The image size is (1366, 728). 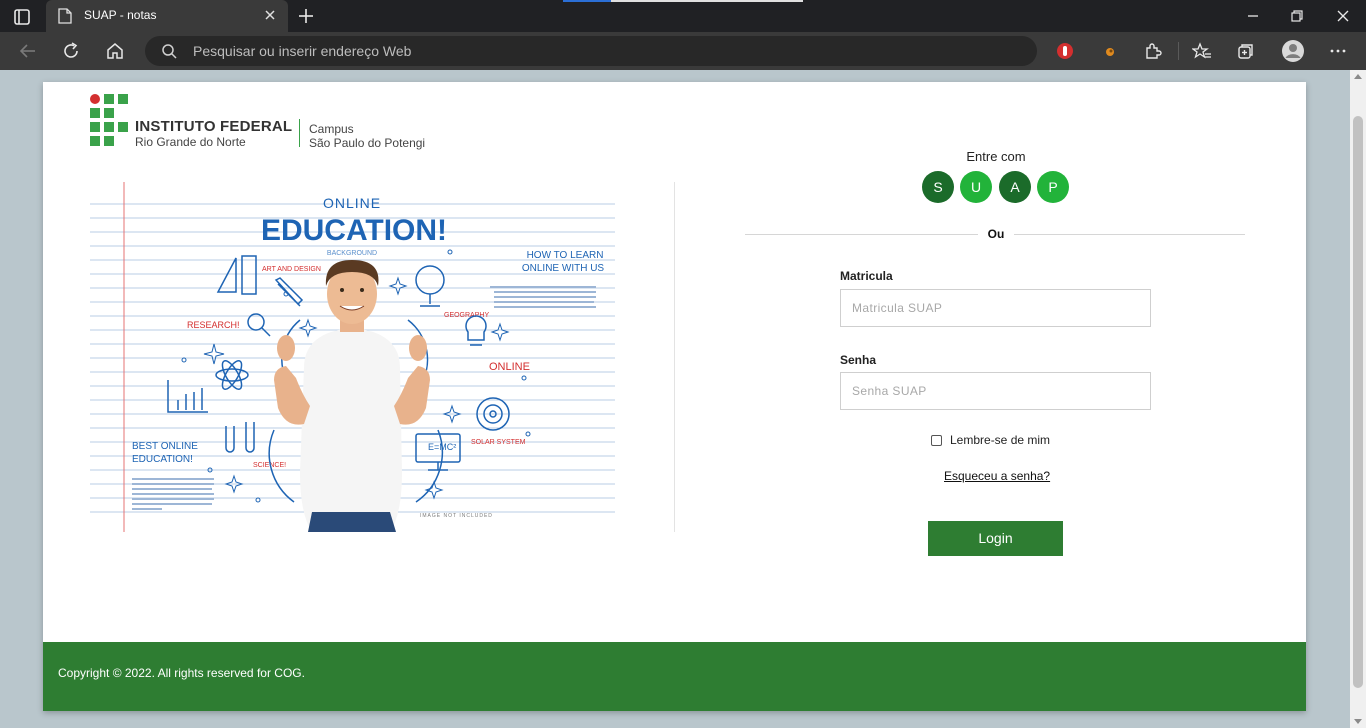 I want to click on vertical-scrollbar, so click(x=1358, y=399).